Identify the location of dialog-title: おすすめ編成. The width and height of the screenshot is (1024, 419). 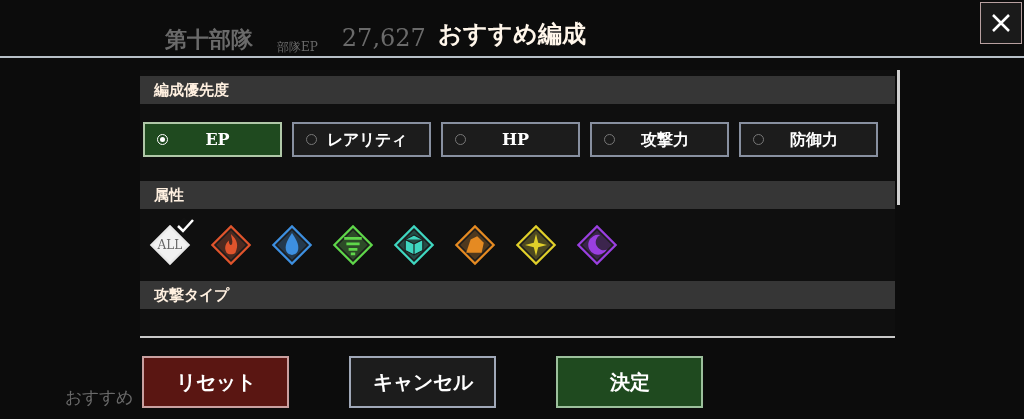
(512, 34).